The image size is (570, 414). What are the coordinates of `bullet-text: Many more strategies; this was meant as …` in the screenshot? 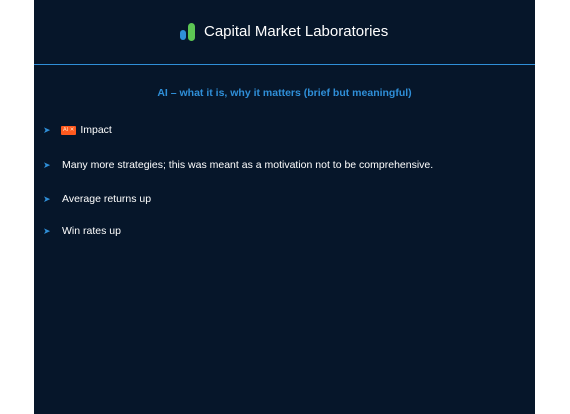 It's located at (248, 165).